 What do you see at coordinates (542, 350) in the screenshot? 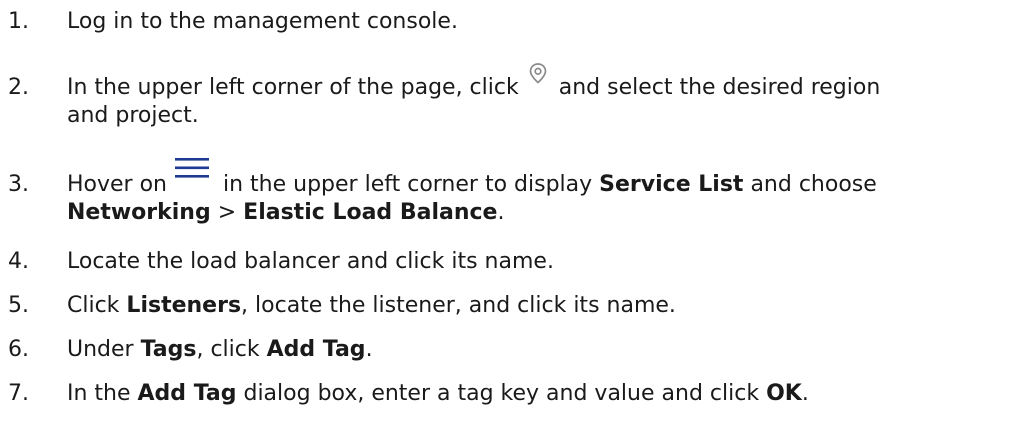
I see `step-text: Under Tags, click Add Tag.` at bounding box center [542, 350].